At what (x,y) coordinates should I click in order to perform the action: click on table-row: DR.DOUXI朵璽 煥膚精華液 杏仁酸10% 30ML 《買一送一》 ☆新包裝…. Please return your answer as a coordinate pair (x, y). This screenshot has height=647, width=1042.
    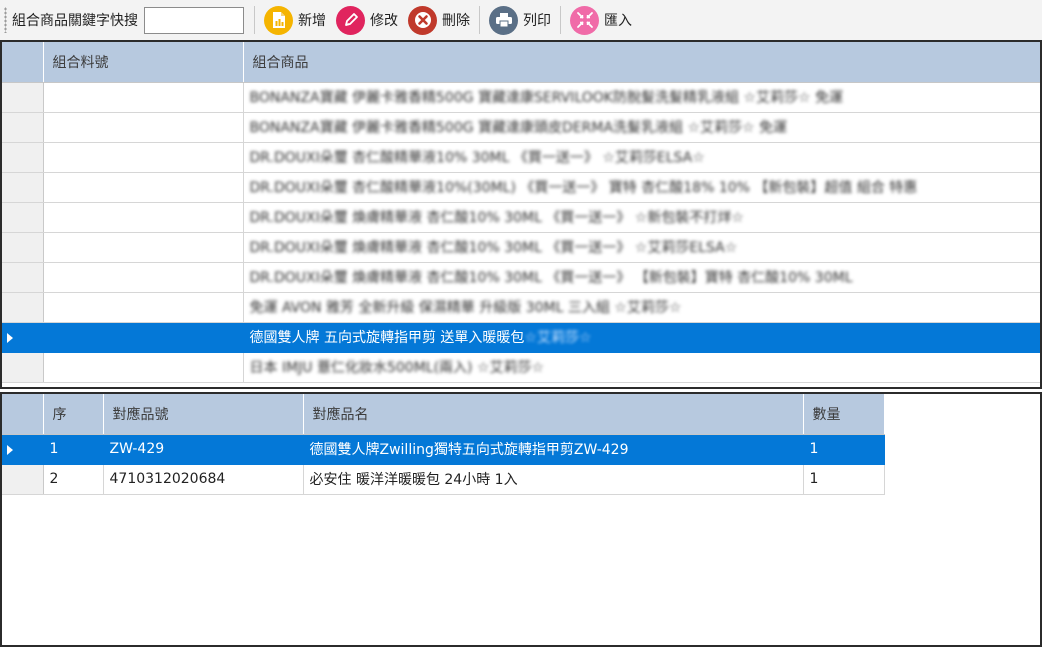
    Looking at the image, I should click on (521, 217).